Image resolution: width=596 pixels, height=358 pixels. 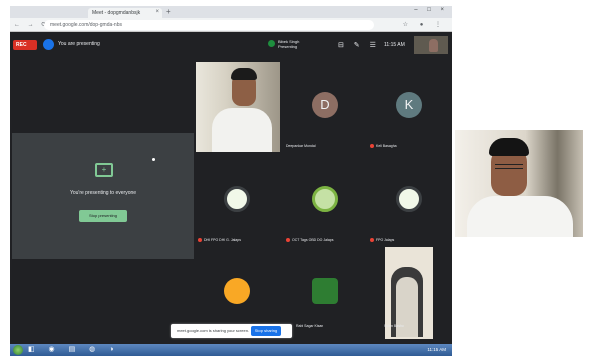 I want to click on participant-caption: DHI FPO DHI G. Jalaps, so click(x=219, y=240).